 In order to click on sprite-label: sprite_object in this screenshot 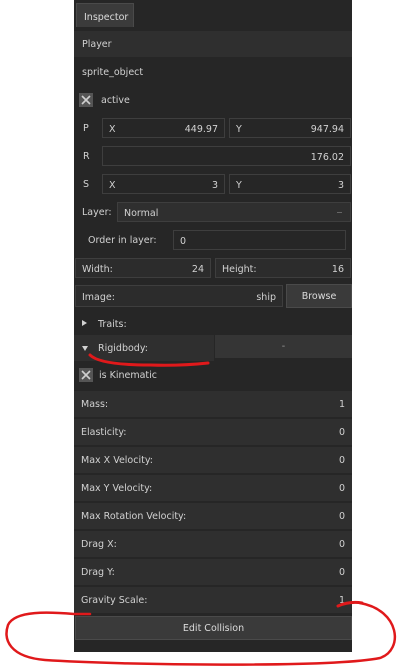, I will do `click(113, 72)`.